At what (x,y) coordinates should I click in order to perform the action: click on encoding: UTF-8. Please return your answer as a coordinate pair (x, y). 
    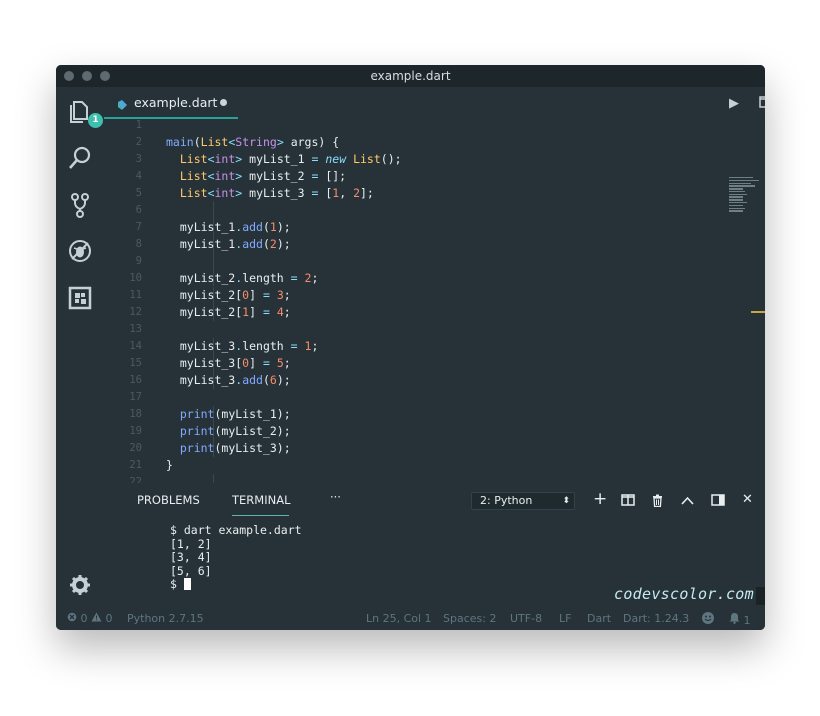
    Looking at the image, I should click on (526, 618).